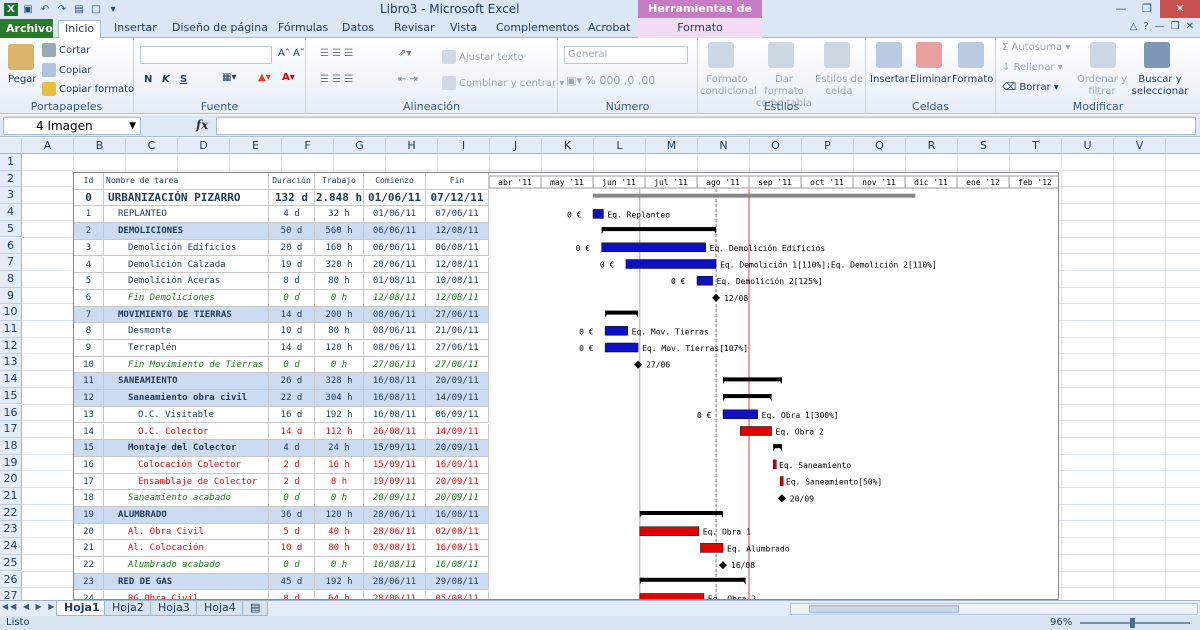 This screenshot has height=630, width=1200. Describe the element at coordinates (11, 580) in the screenshot. I see `row-header-26: 26` at that location.